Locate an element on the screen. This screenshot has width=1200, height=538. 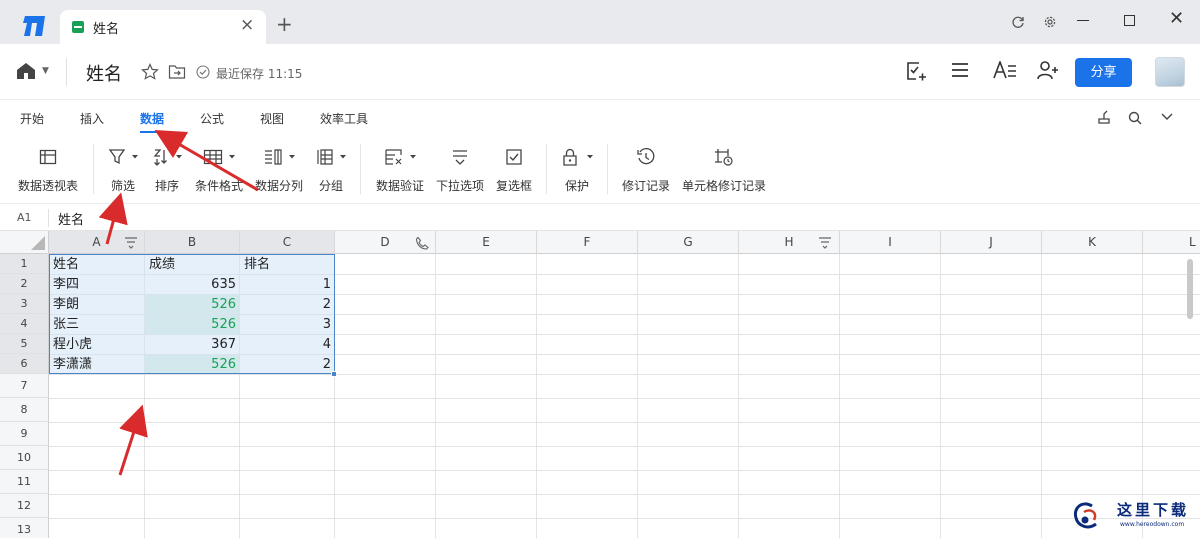
minimize-icon is located at coordinates (1083, 20).